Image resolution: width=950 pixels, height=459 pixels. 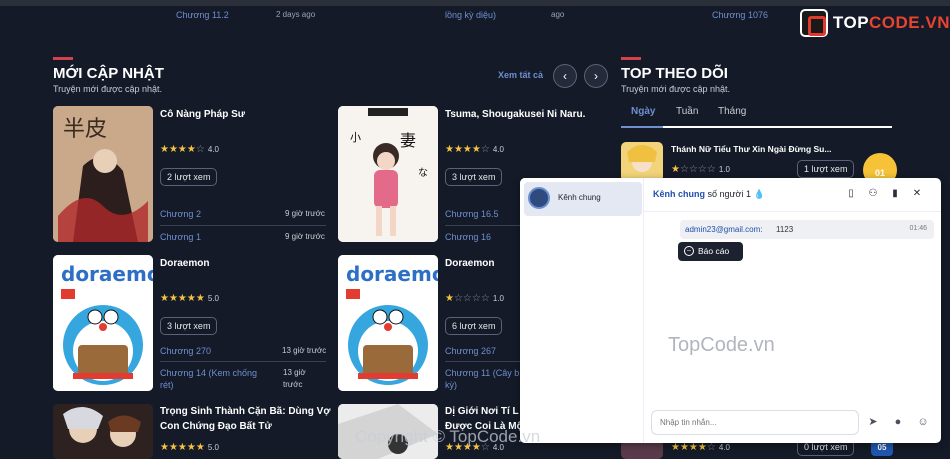 I want to click on tab-active-indicator, so click(x=642, y=127).